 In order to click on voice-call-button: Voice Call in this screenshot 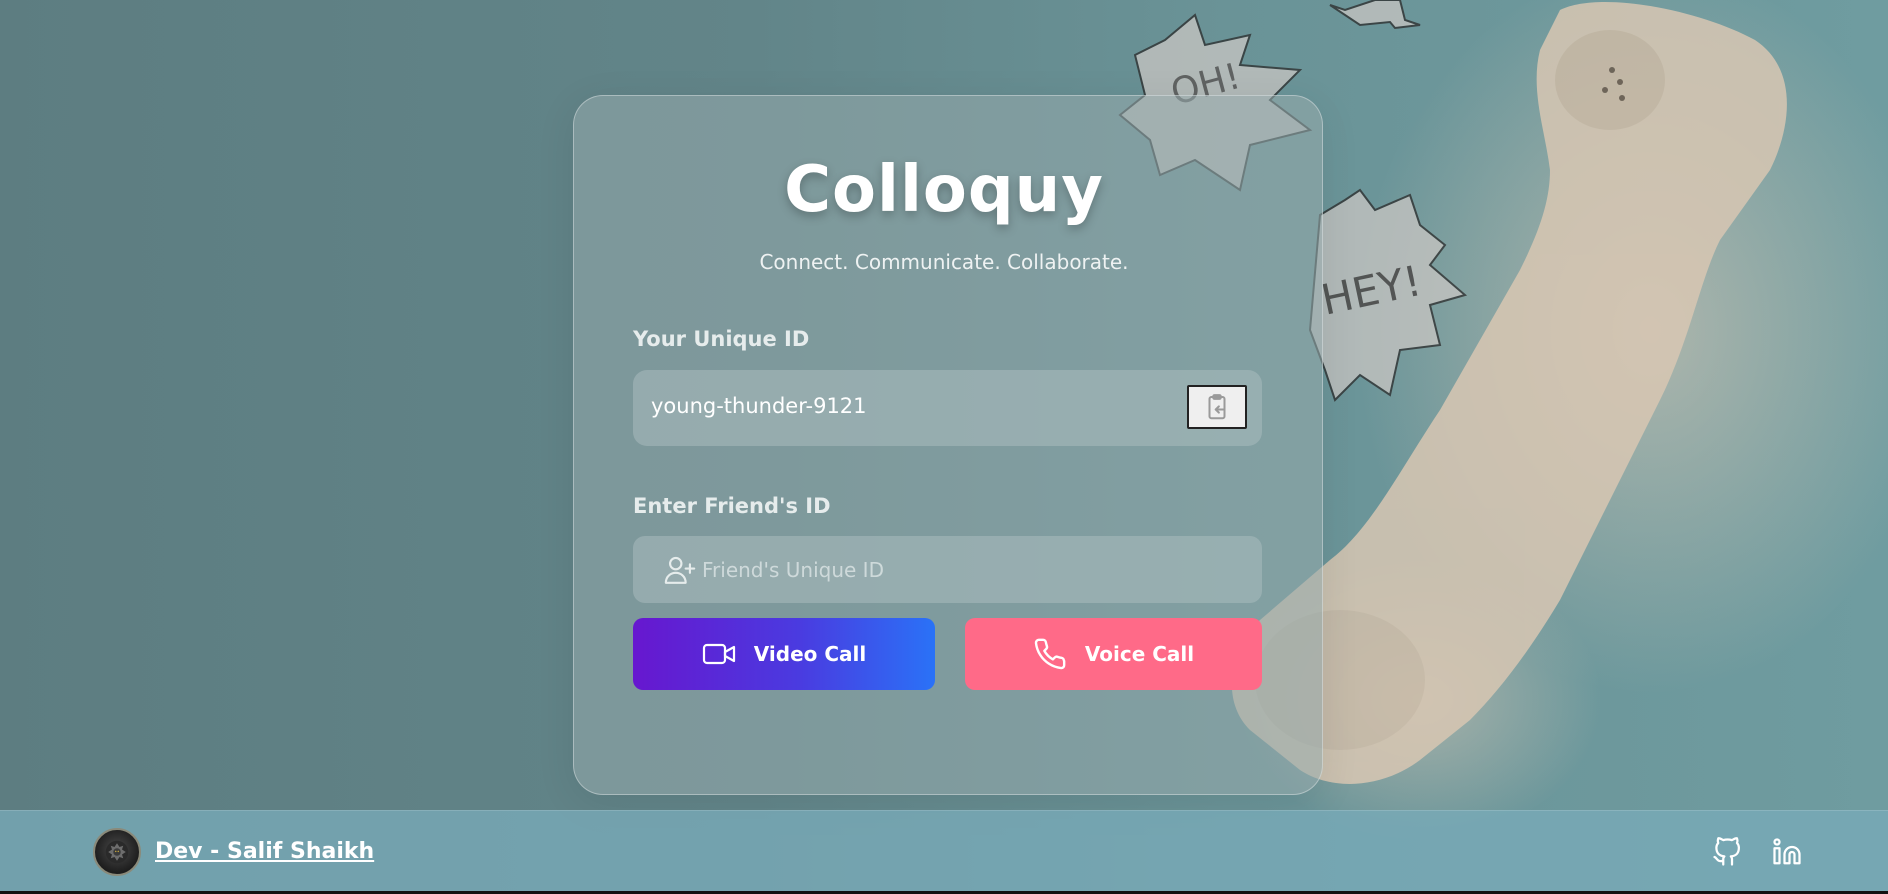, I will do `click(1113, 654)`.